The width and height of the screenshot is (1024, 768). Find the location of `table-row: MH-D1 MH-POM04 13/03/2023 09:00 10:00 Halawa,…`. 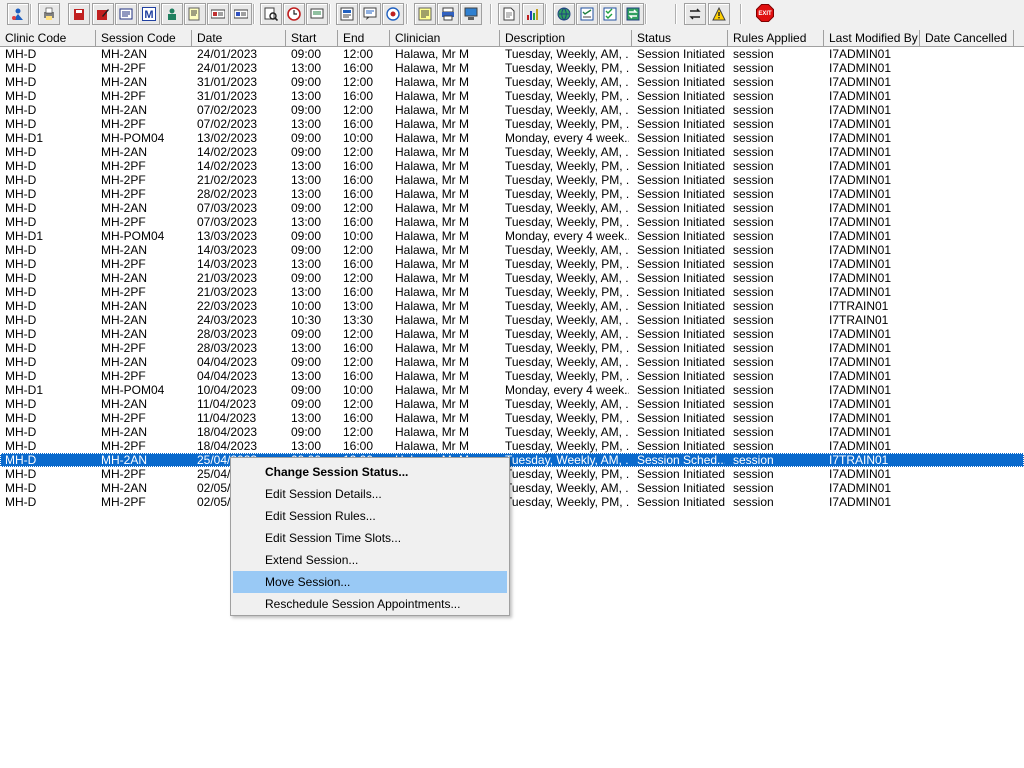

table-row: MH-D1 MH-POM04 13/03/2023 09:00 10:00 Halawa,… is located at coordinates (512, 236).